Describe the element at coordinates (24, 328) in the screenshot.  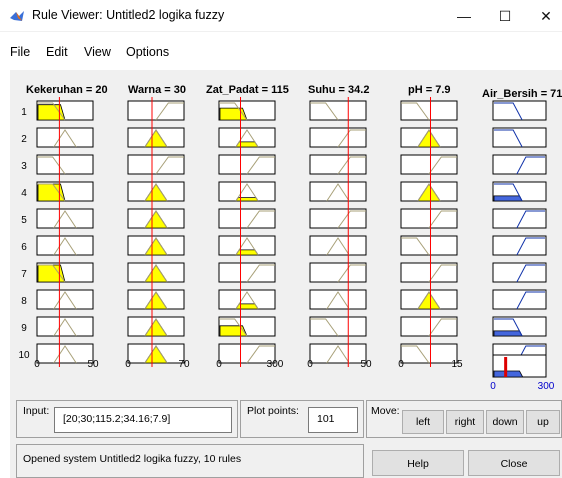
I see `rule-number: 9` at that location.